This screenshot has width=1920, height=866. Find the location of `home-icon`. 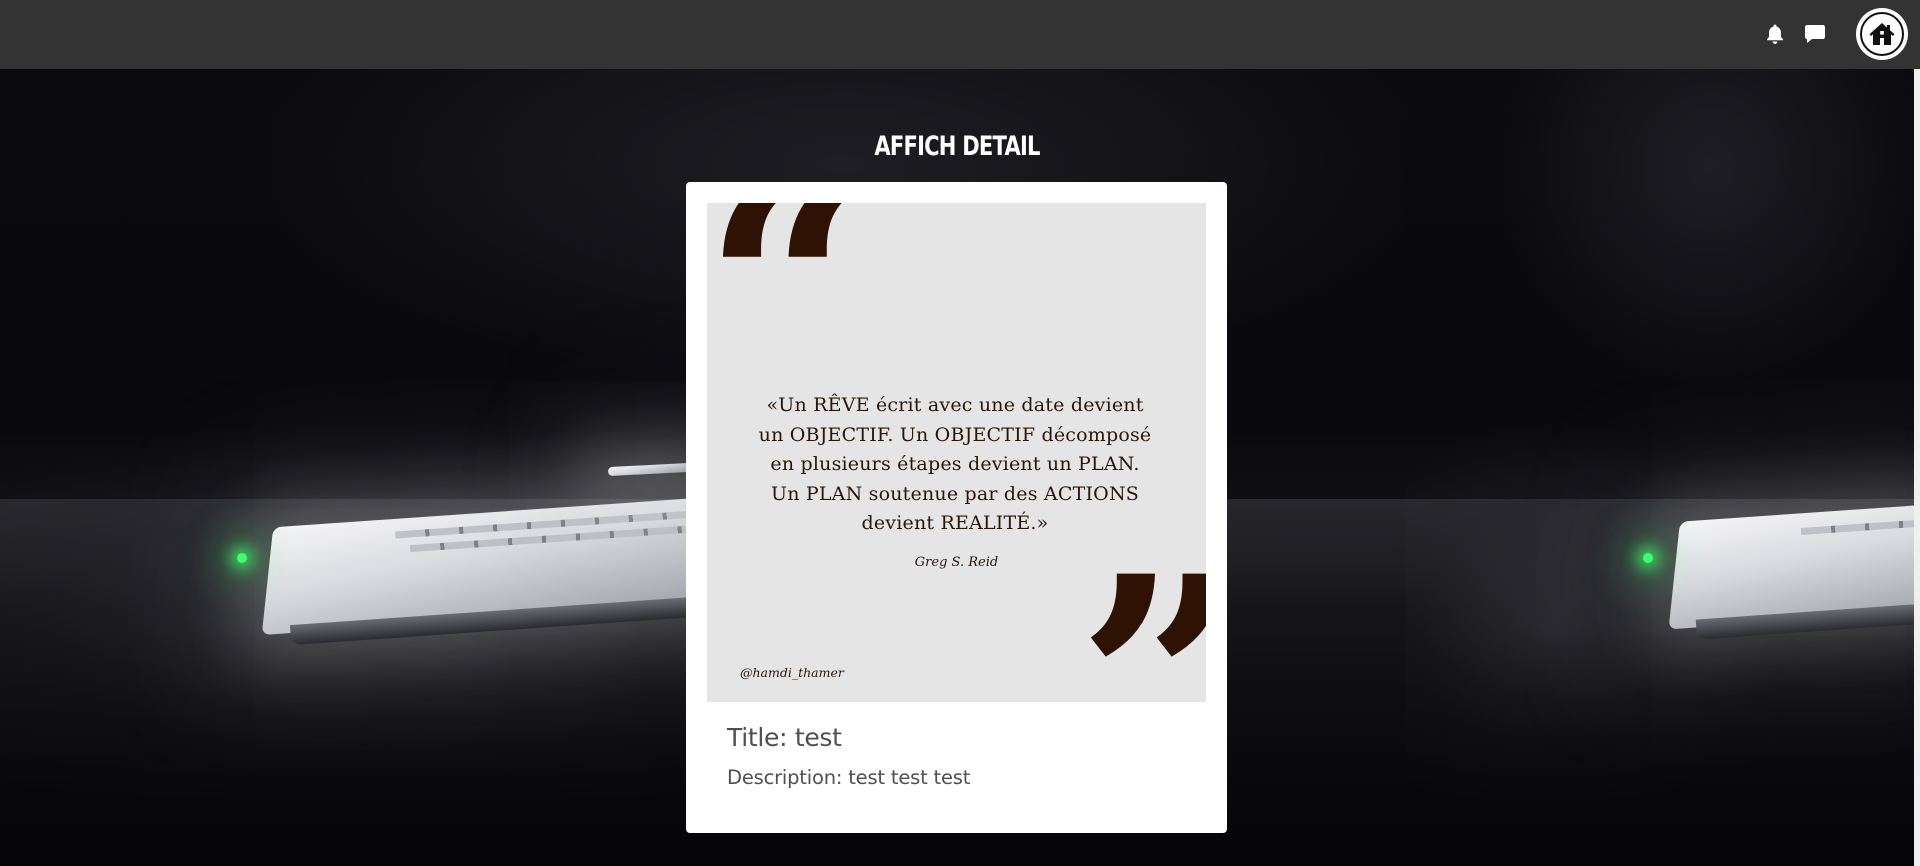

home-icon is located at coordinates (1882, 34).